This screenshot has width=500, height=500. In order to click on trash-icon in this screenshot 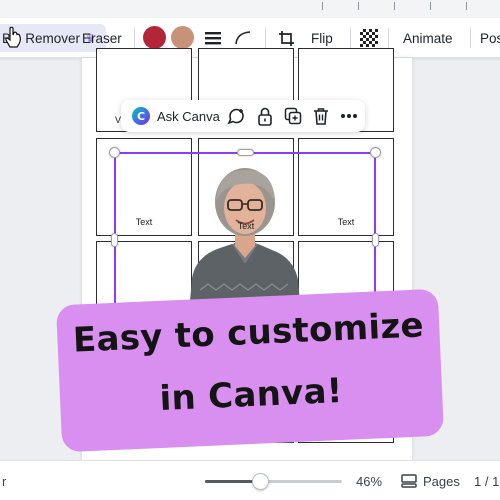, I will do `click(321, 116)`.